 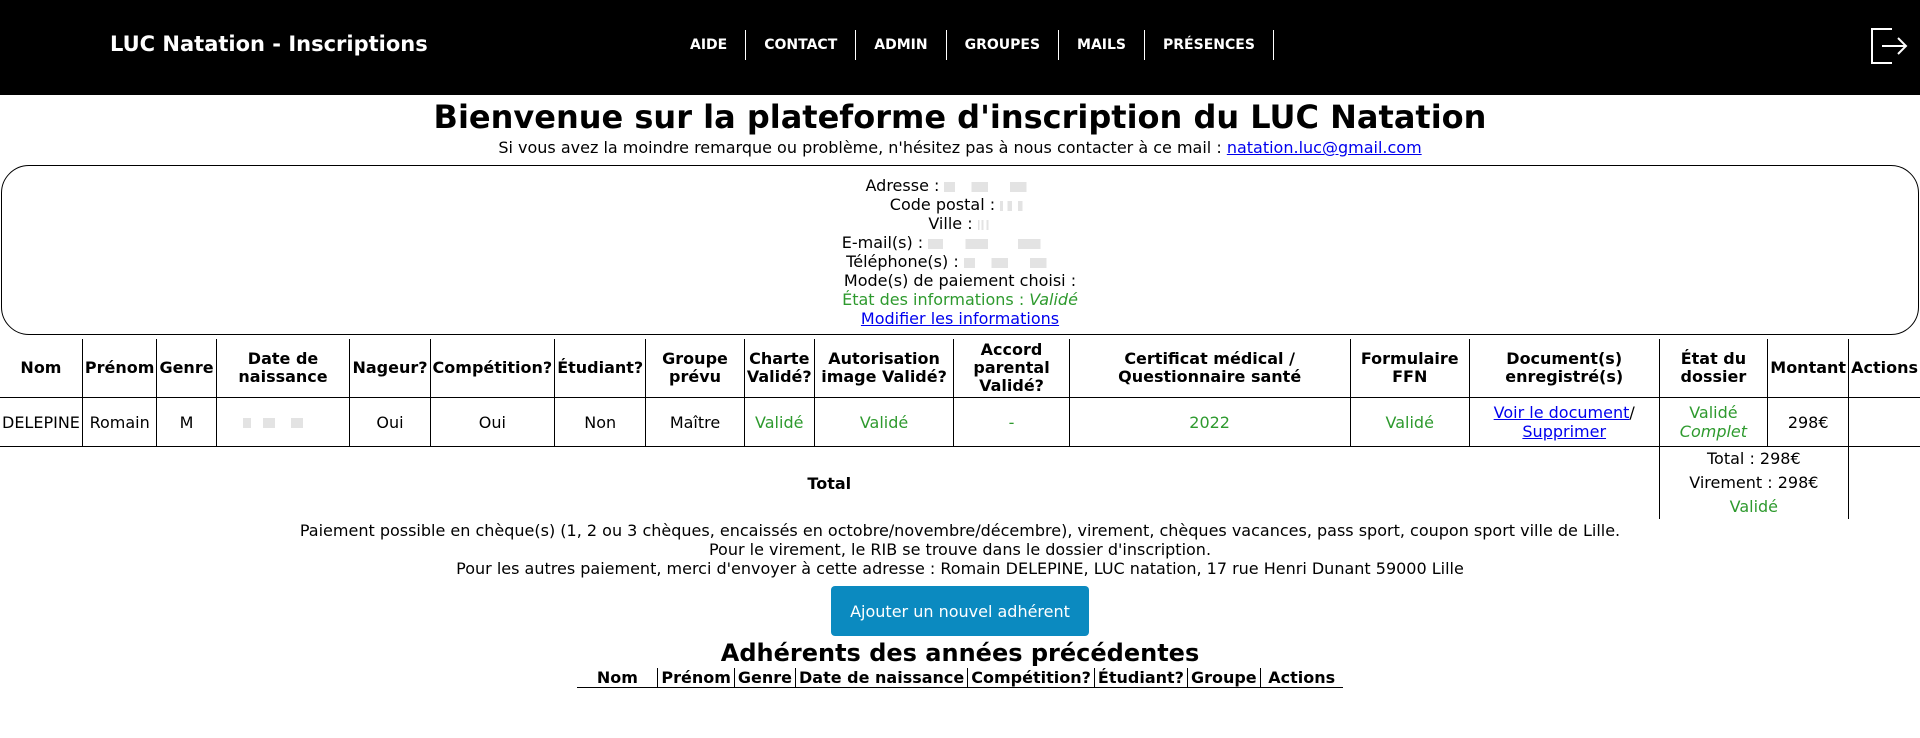 I want to click on total-status: Validé, so click(x=1754, y=506).